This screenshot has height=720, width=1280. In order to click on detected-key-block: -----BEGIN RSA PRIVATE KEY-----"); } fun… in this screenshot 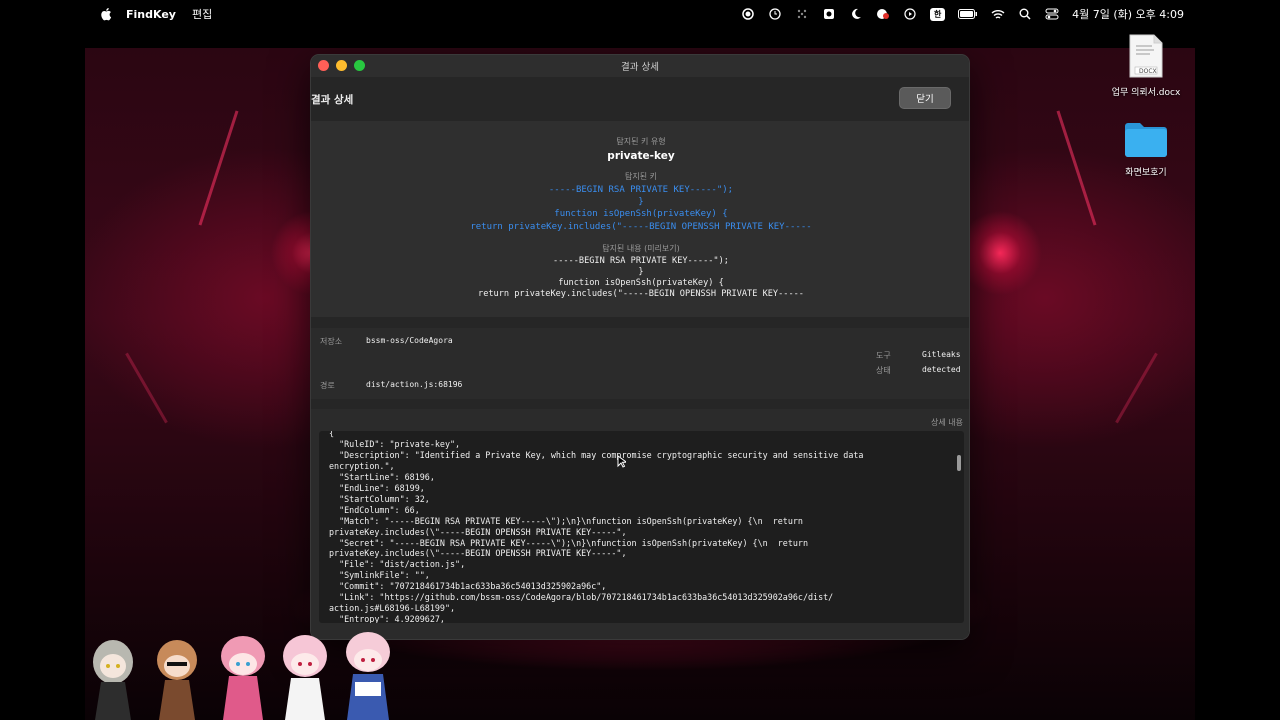, I will do `click(640, 208)`.